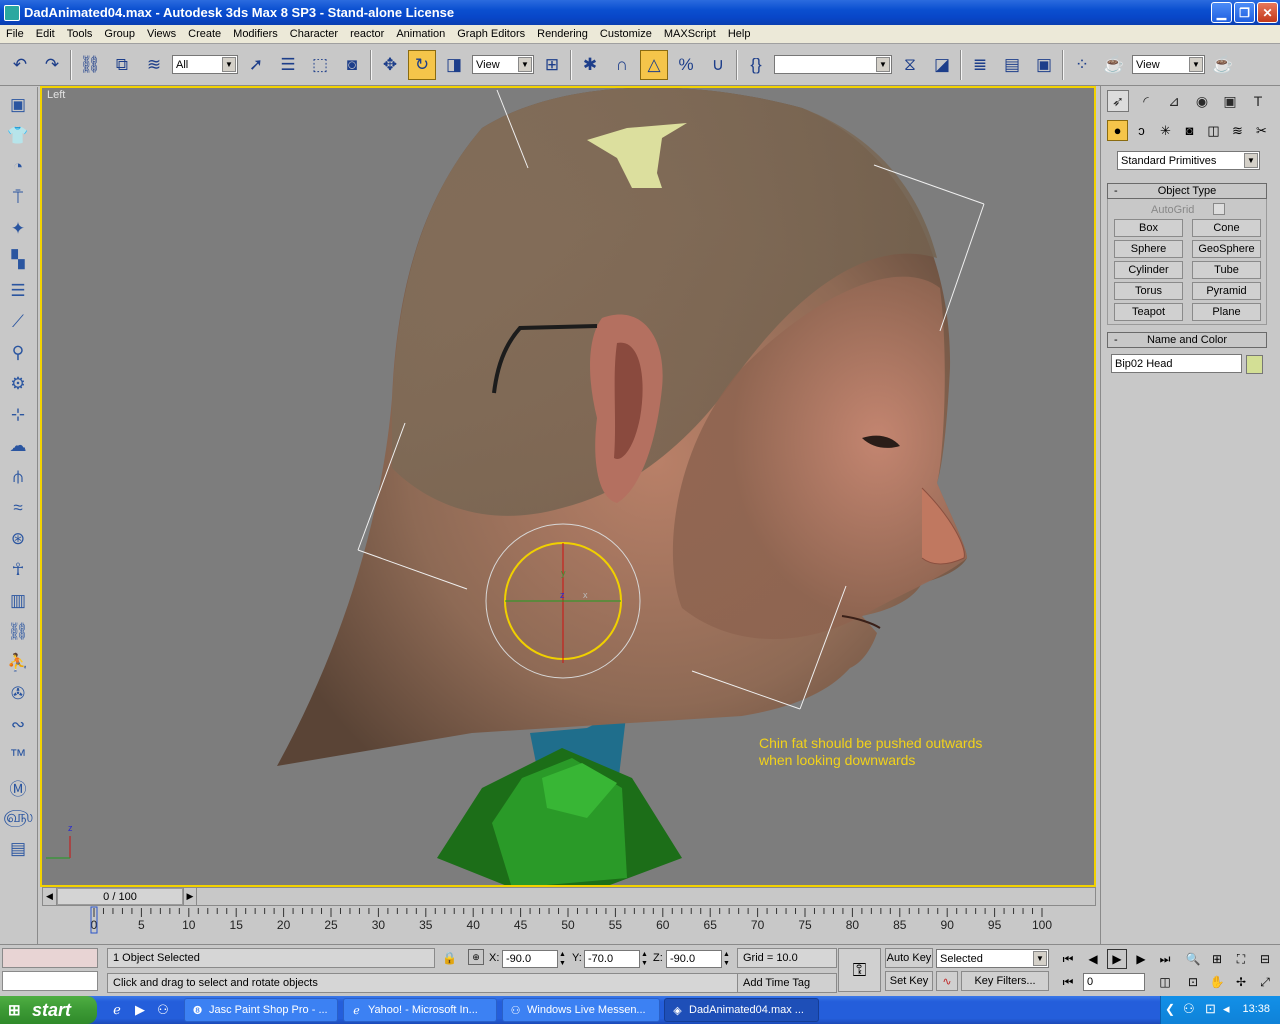 The image size is (1280, 1024). I want to click on gear-icon: ⚙, so click(18, 384).